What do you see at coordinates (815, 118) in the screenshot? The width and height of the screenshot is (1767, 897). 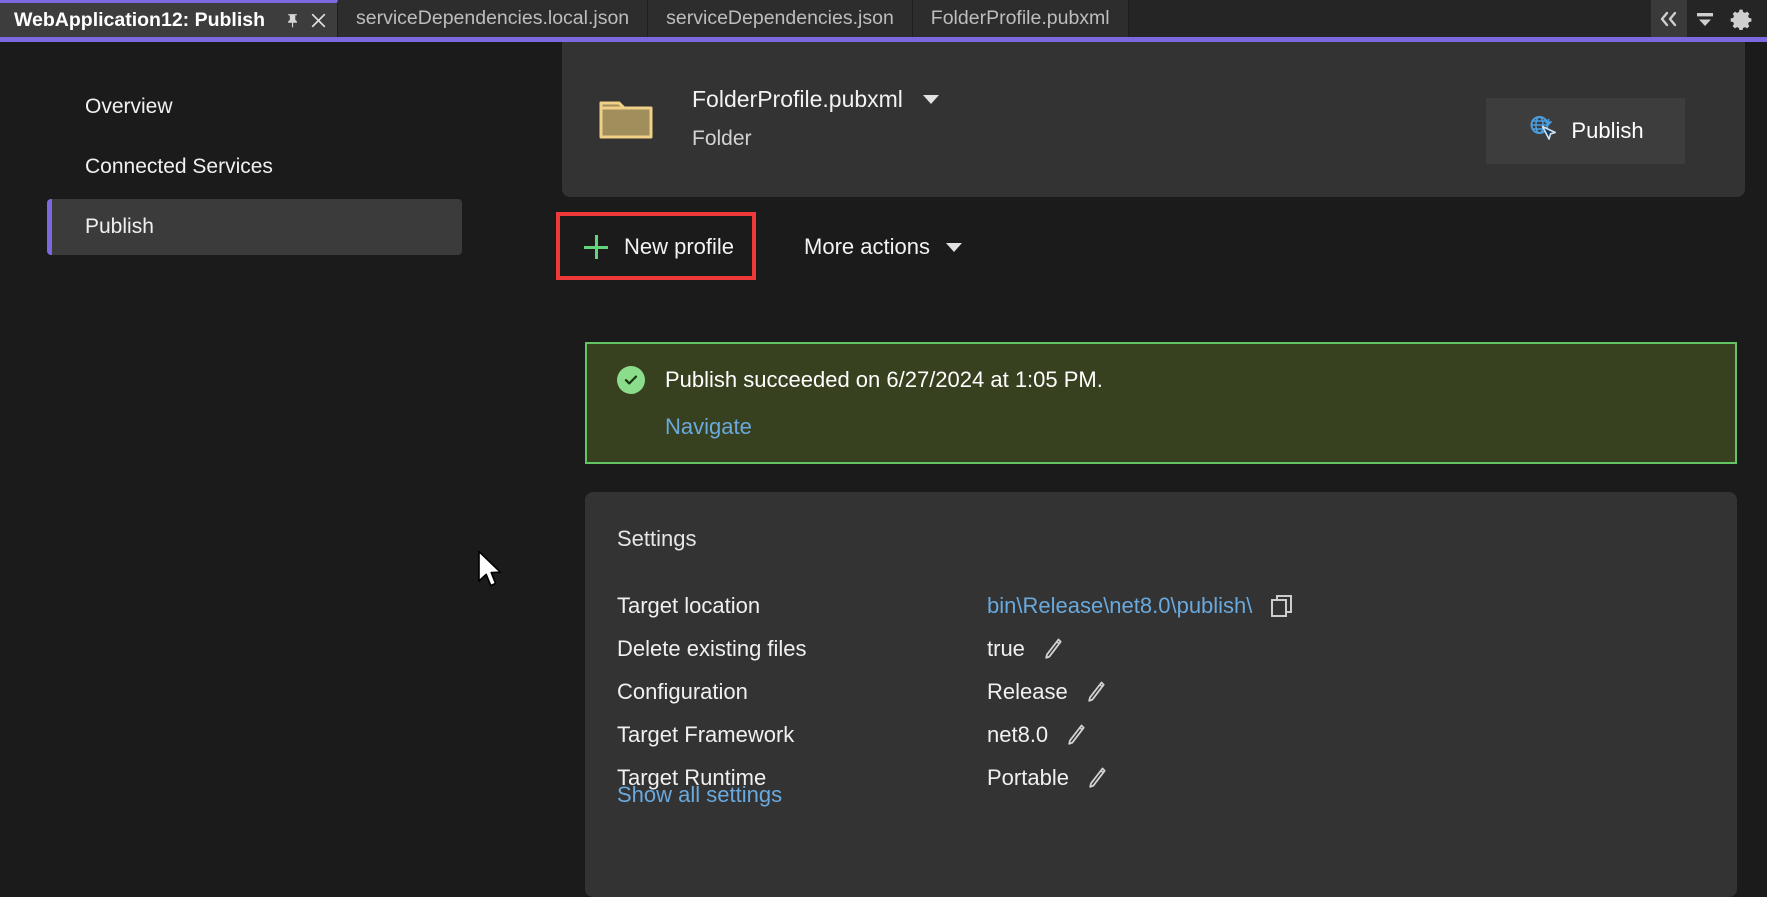 I see `profile-texts: FolderProfile.pubxml Folder` at bounding box center [815, 118].